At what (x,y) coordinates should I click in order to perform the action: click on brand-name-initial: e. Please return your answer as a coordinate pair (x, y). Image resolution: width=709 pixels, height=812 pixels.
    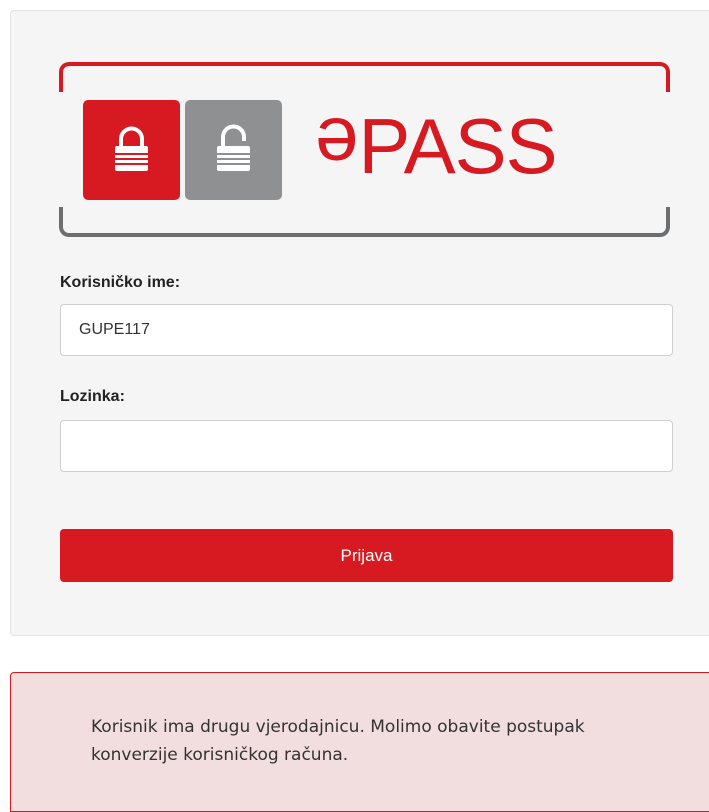
    Looking at the image, I should click on (337, 146).